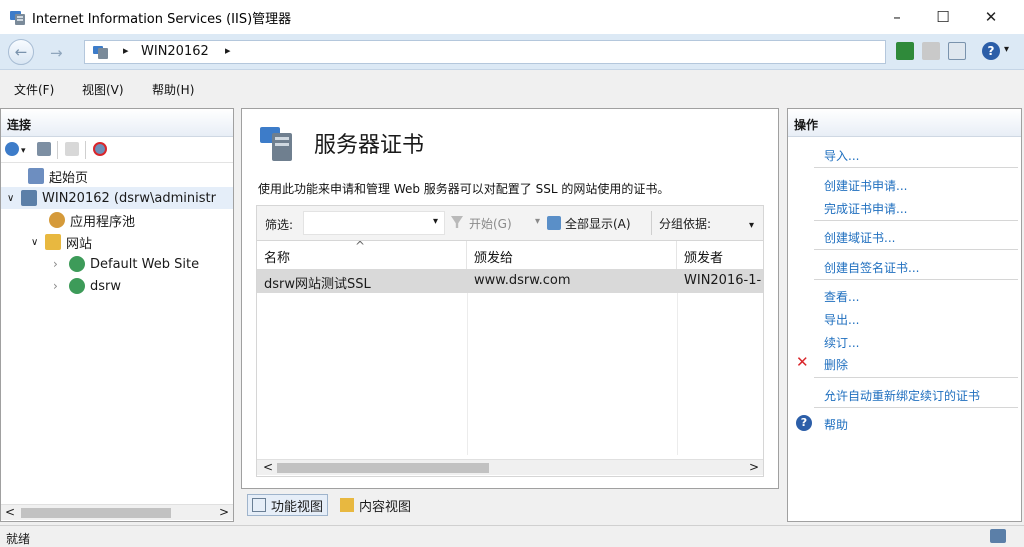 The height and width of the screenshot is (547, 1024). Describe the element at coordinates (106, 286) in the screenshot. I see `tree-label: dsrw` at that location.